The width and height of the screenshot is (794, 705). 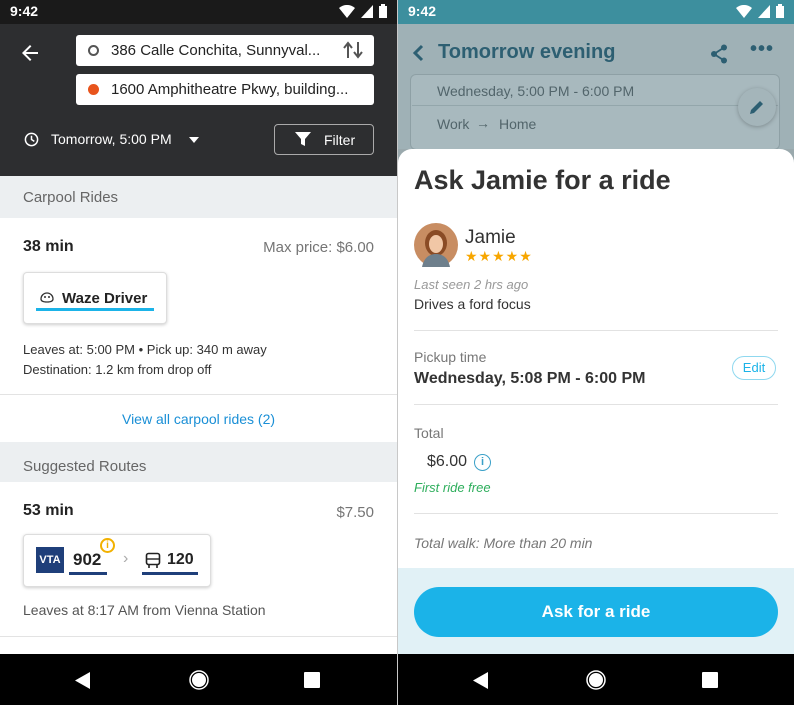 I want to click on back-arrow-icon, so click(x=30, y=53).